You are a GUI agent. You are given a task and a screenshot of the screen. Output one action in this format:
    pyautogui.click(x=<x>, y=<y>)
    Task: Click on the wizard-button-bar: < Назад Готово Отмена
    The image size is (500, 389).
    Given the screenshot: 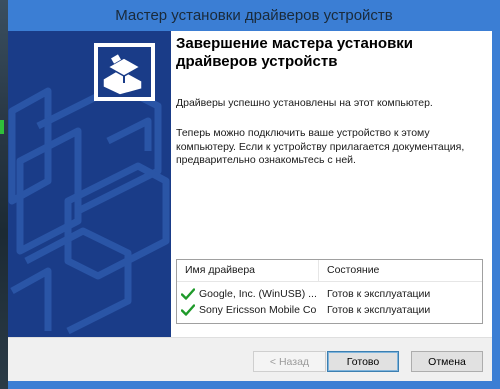 What is the action you would take?
    pyautogui.click(x=250, y=359)
    